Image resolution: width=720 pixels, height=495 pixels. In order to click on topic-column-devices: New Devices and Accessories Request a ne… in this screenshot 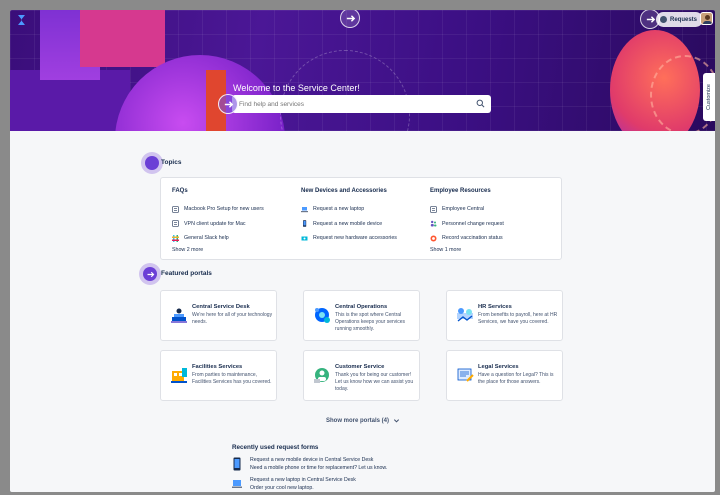, I will do `click(363, 217)`.